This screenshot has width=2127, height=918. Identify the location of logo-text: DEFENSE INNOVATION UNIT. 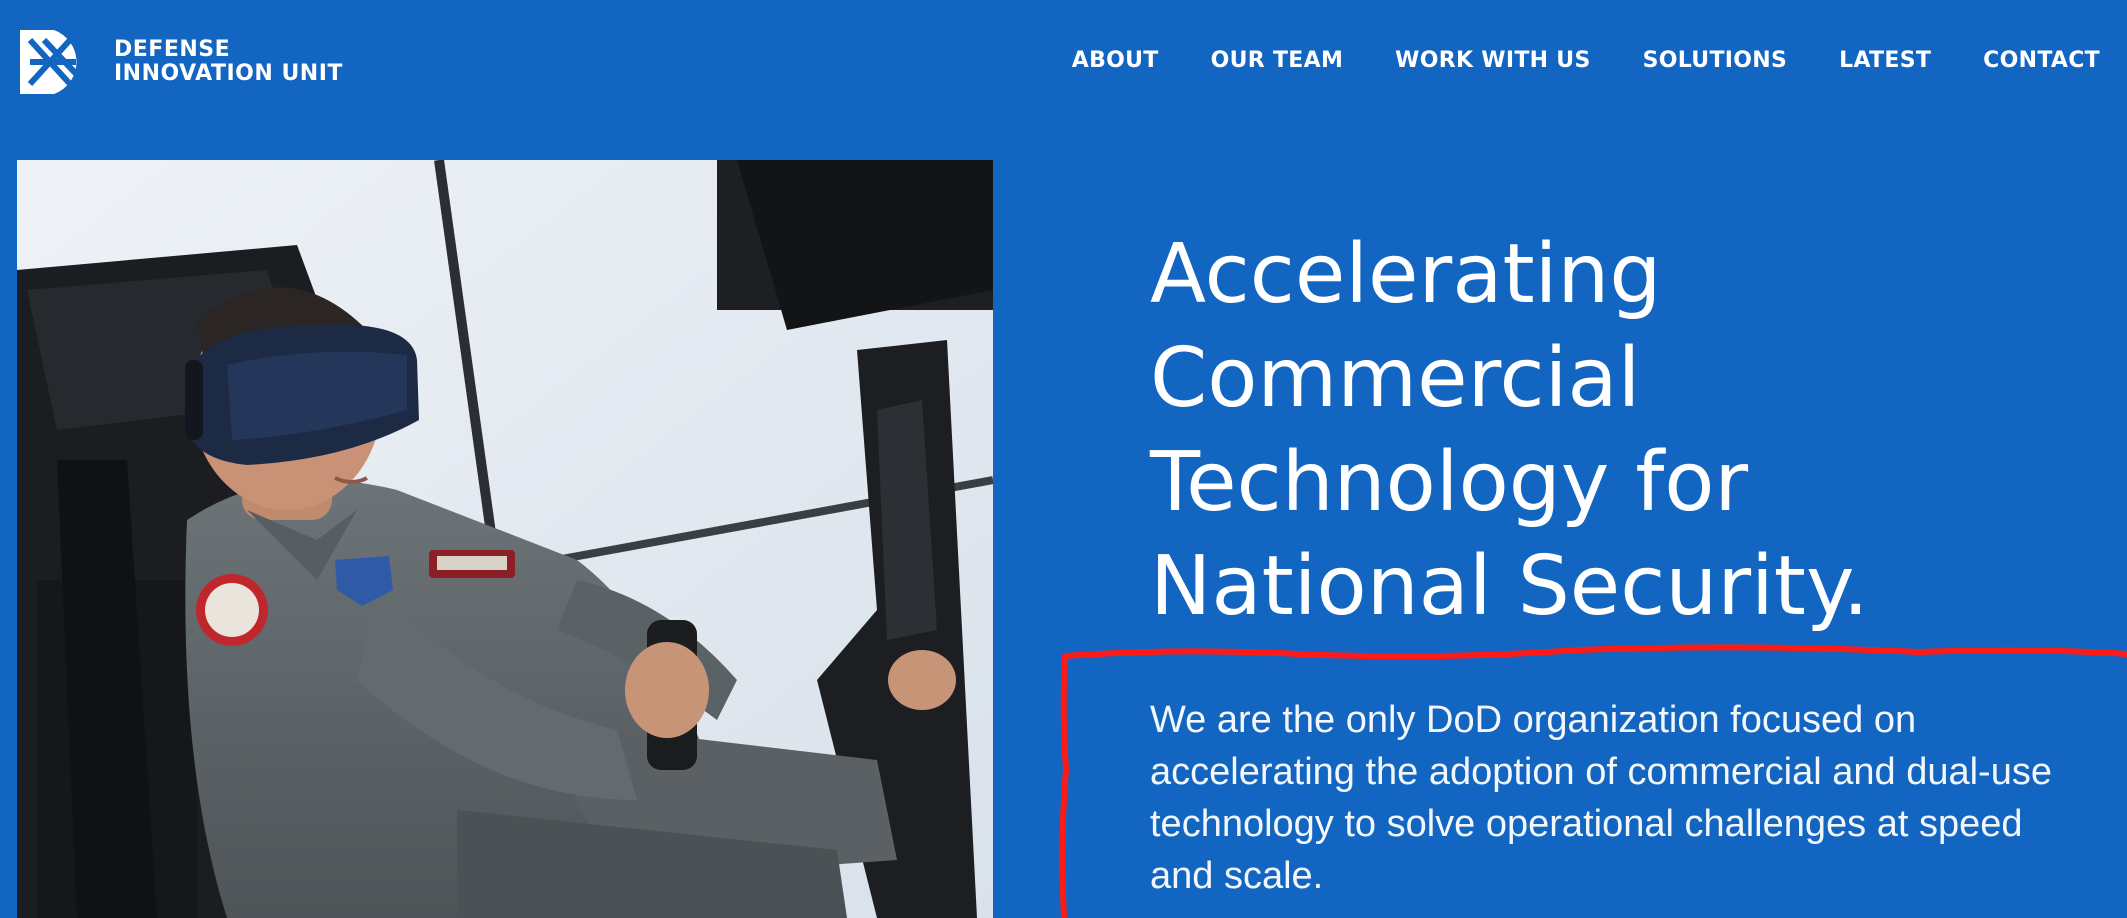
(228, 62).